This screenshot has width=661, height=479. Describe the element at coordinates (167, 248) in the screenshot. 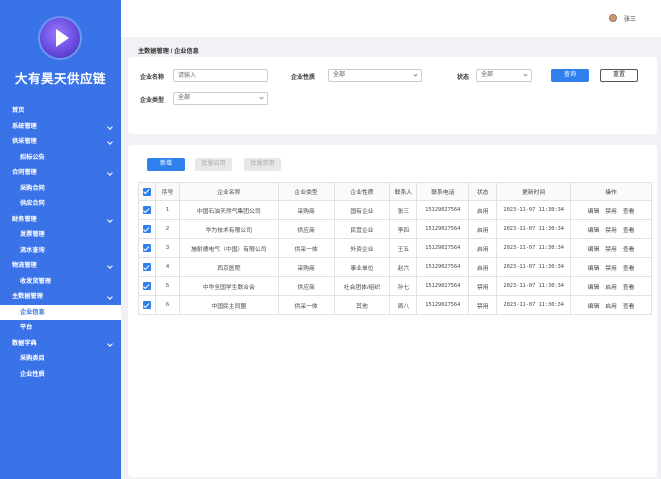

I see `cell-no: 3` at that location.